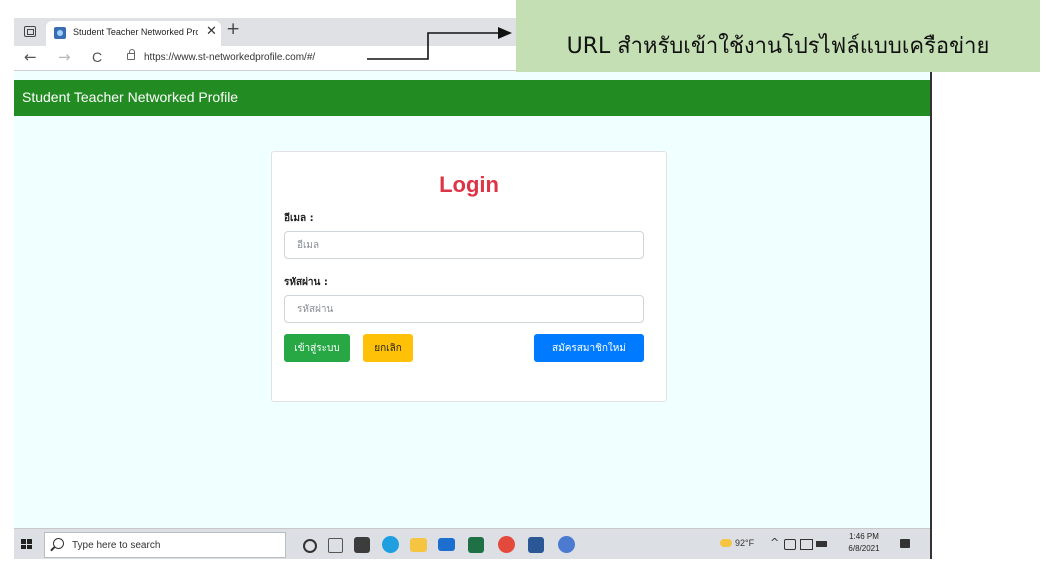 This screenshot has width=1046, height=561. What do you see at coordinates (130, 97) in the screenshot?
I see `app-title: Student Teacher Networked Profile` at bounding box center [130, 97].